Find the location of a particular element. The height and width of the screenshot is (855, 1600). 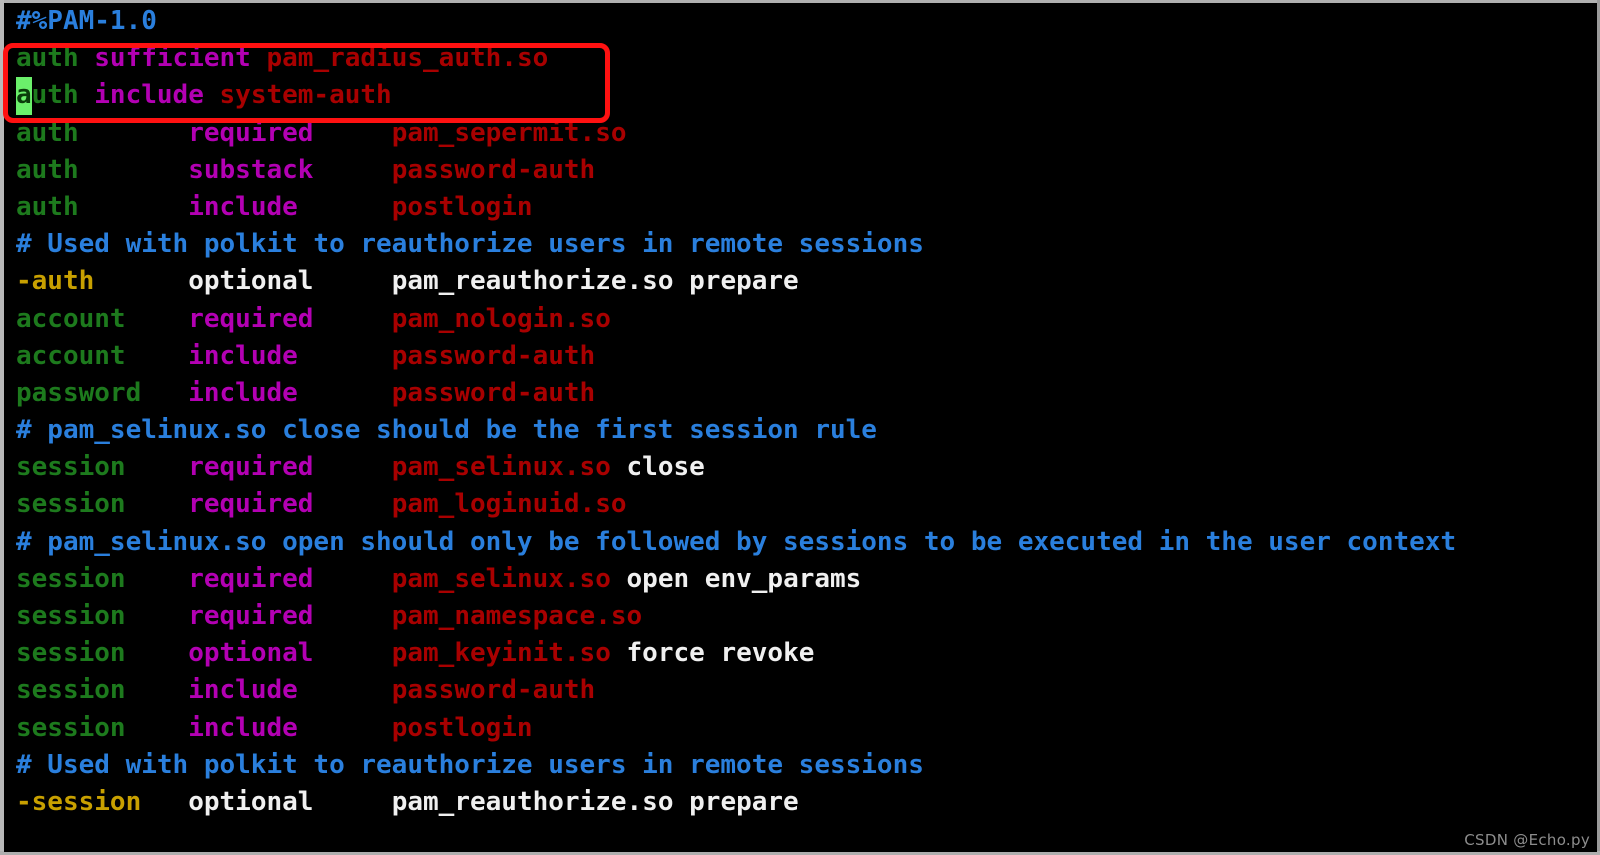

code-token-ctrl: sufficient is located at coordinates (172, 58).